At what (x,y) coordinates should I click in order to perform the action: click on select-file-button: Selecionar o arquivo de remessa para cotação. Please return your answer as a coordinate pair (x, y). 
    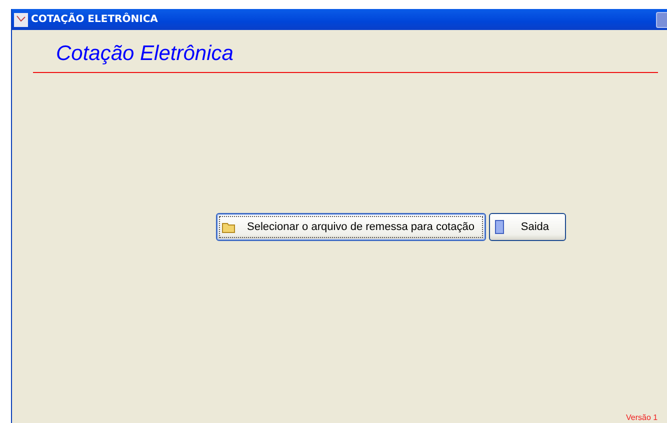
    Looking at the image, I should click on (351, 227).